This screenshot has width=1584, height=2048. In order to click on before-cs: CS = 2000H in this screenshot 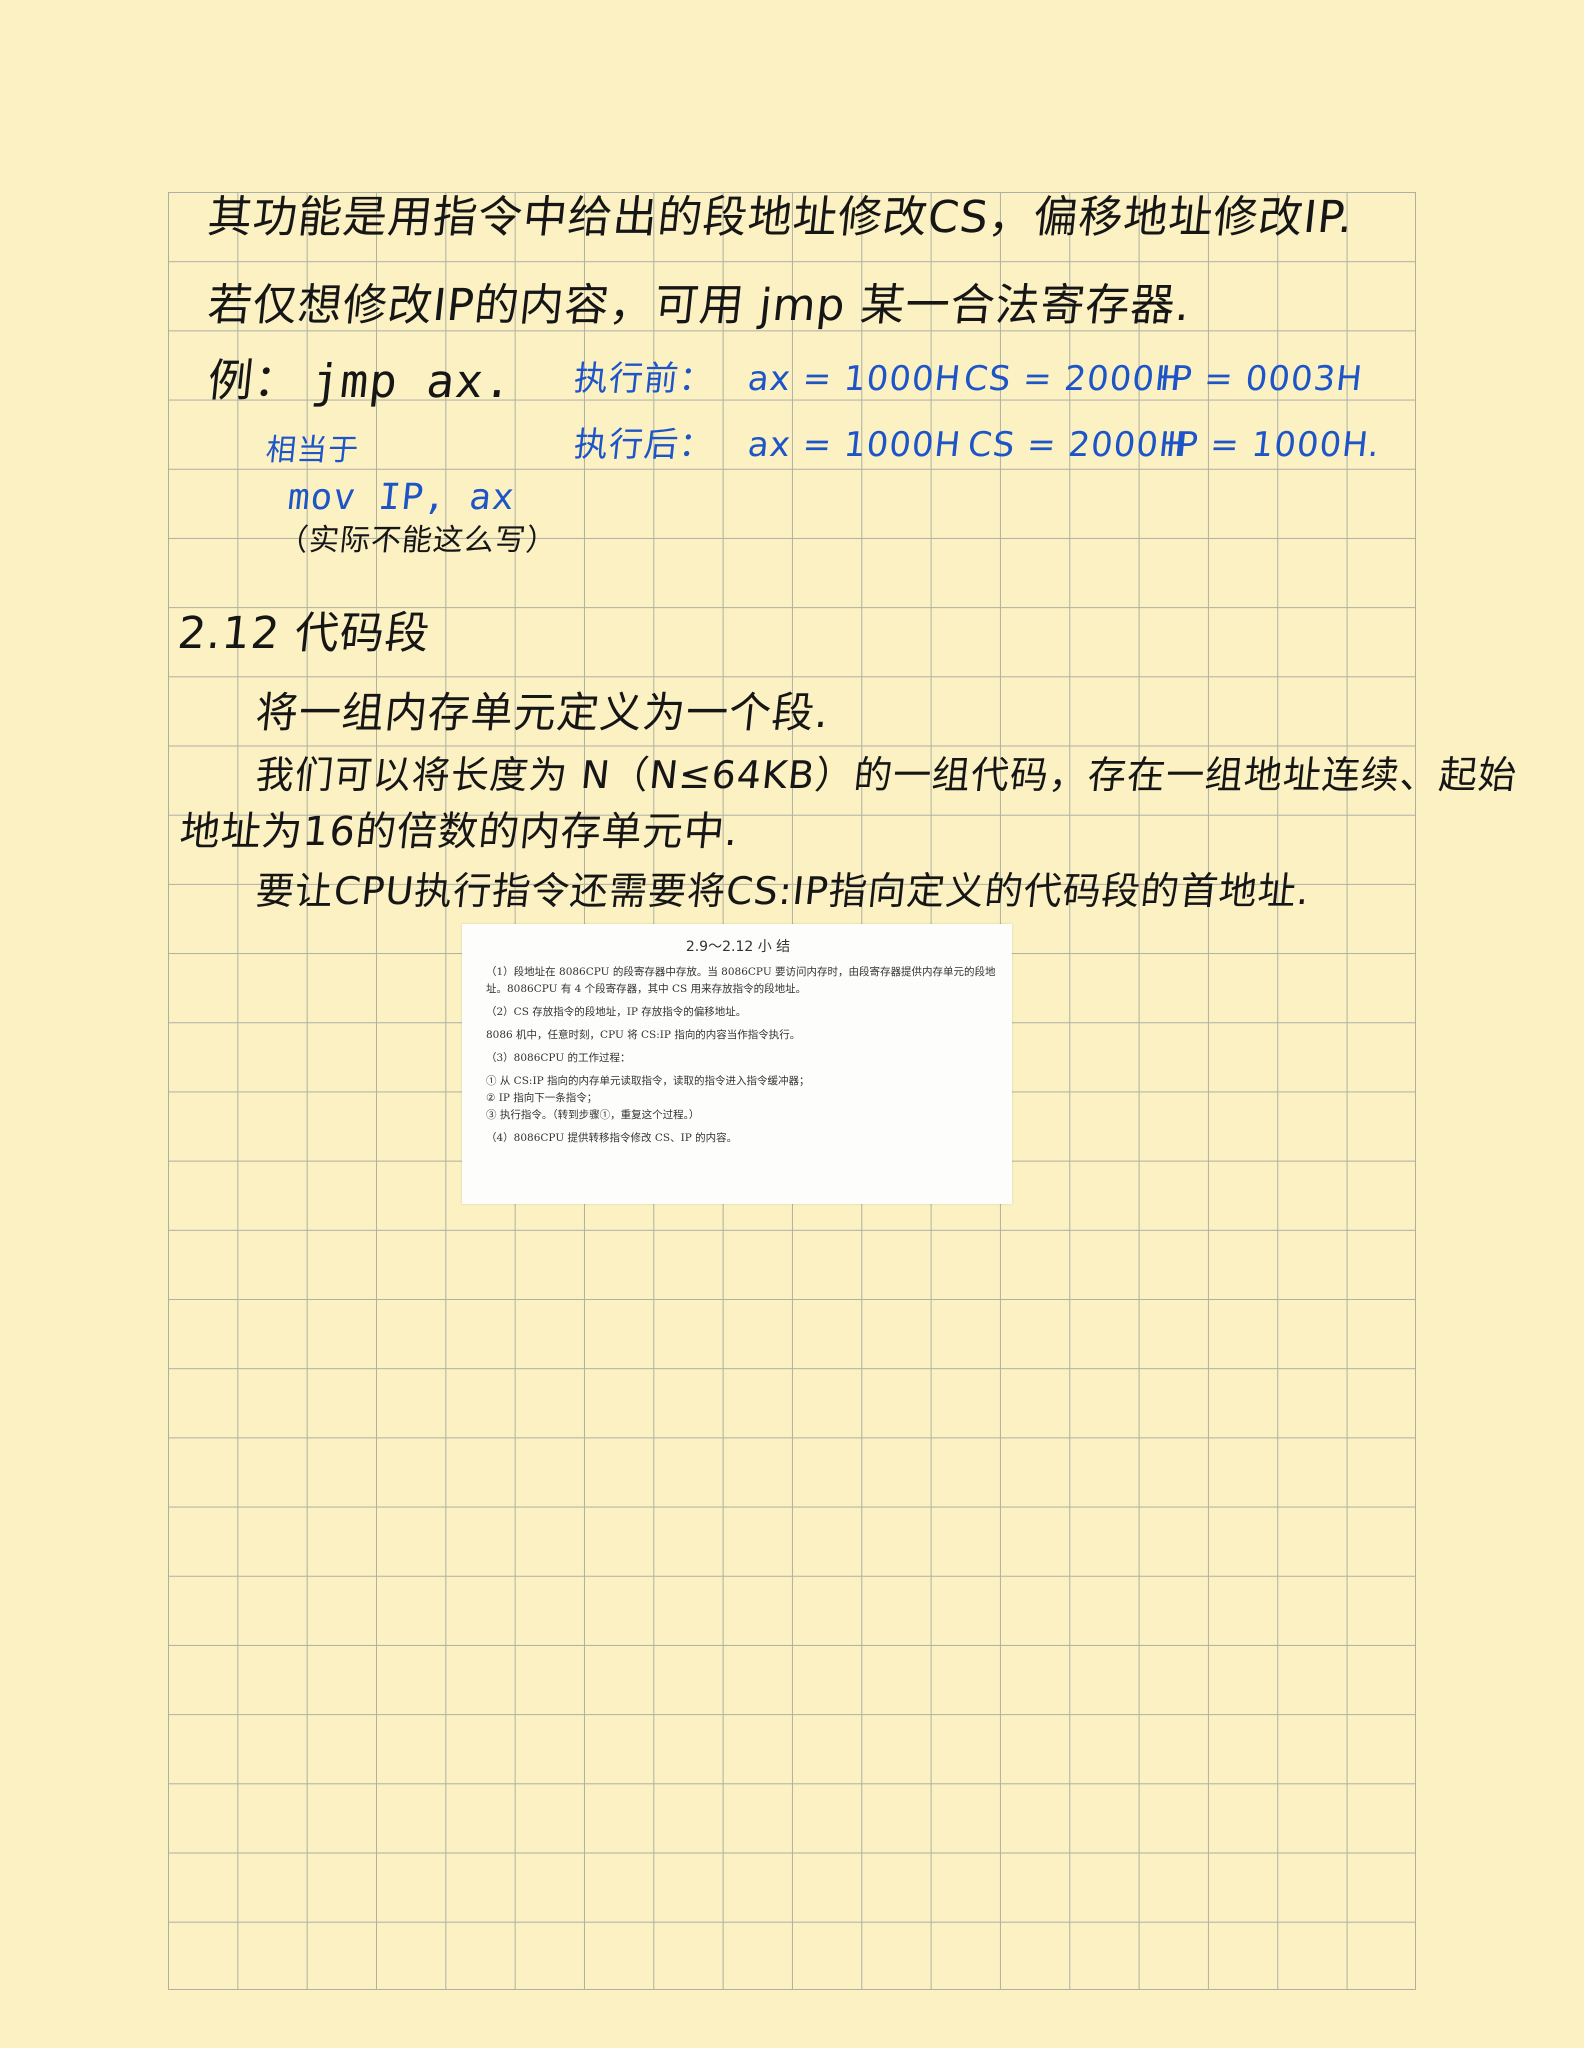, I will do `click(1072, 379)`.